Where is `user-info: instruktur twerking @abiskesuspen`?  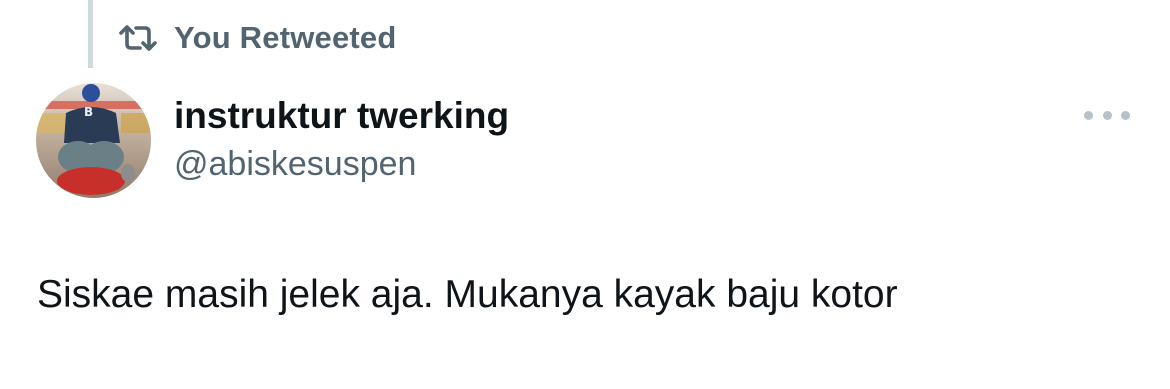
user-info: instruktur twerking @abiskesuspen is located at coordinates (341, 140).